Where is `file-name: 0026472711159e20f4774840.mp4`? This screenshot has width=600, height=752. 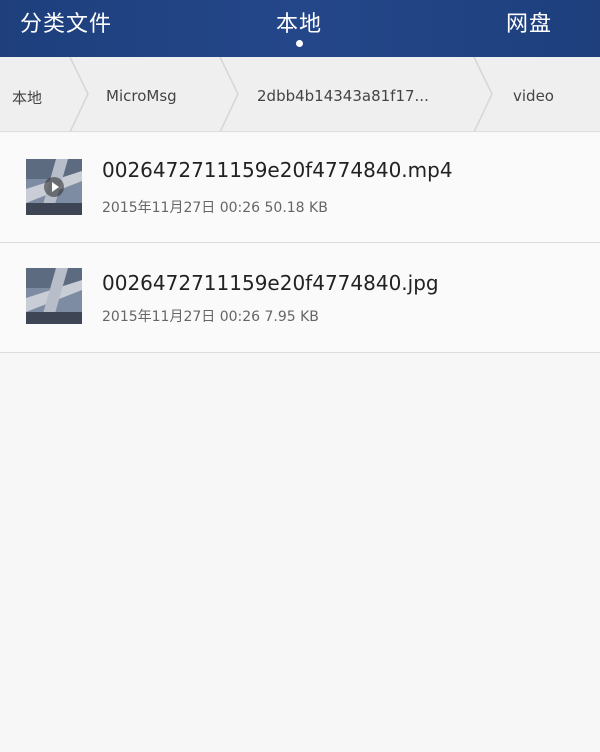 file-name: 0026472711159e20f4774840.mp4 is located at coordinates (277, 170).